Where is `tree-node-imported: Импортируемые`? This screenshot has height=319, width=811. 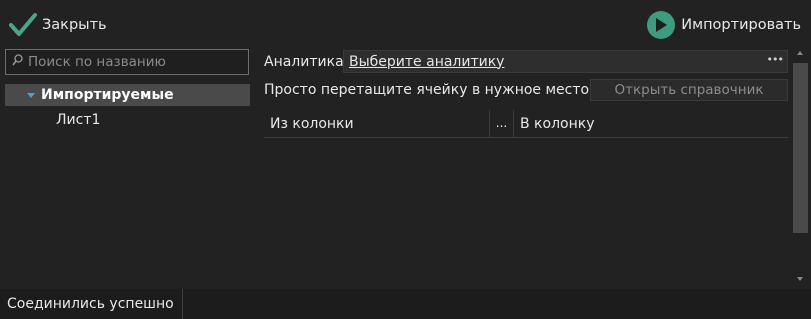
tree-node-imported: Импортируемые is located at coordinates (127, 95).